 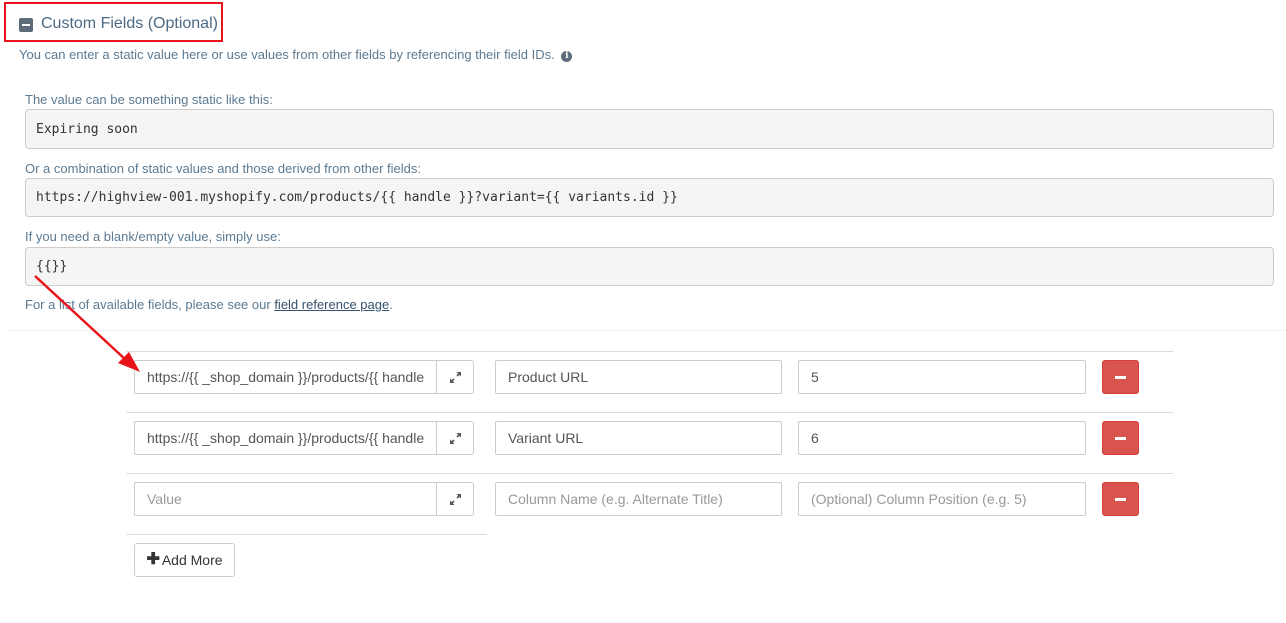 I want to click on example-code-static: Expiring soon, so click(x=649, y=129).